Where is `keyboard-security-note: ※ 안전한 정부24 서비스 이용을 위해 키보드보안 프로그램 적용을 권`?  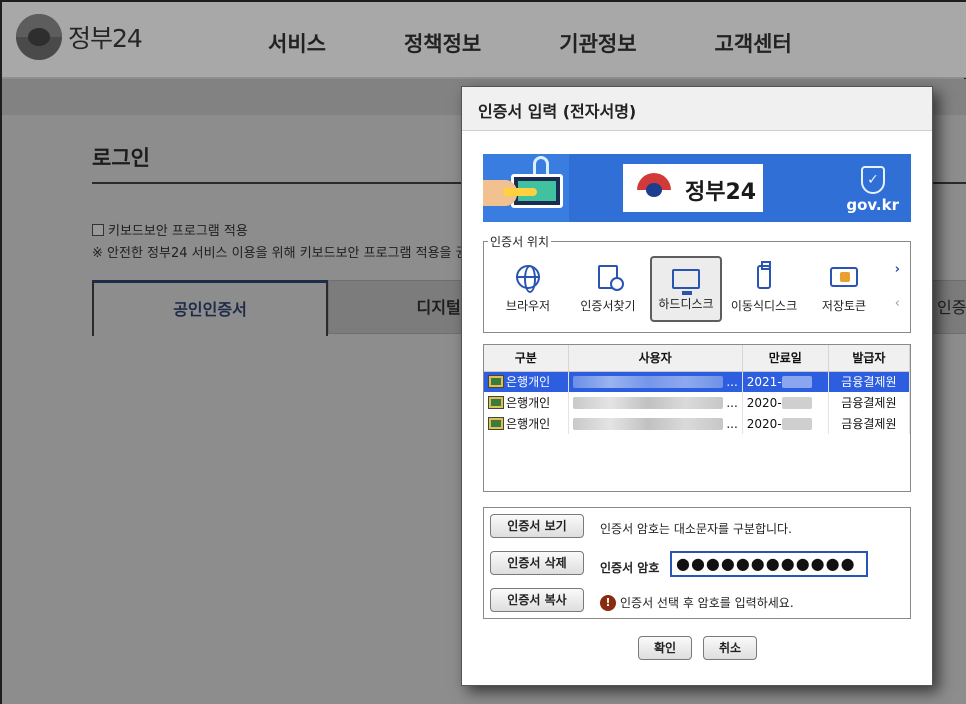
keyboard-security-note: ※ 안전한 정부24 서비스 이용을 위해 키보드보안 프로그램 적용을 권 is located at coordinates (280, 253).